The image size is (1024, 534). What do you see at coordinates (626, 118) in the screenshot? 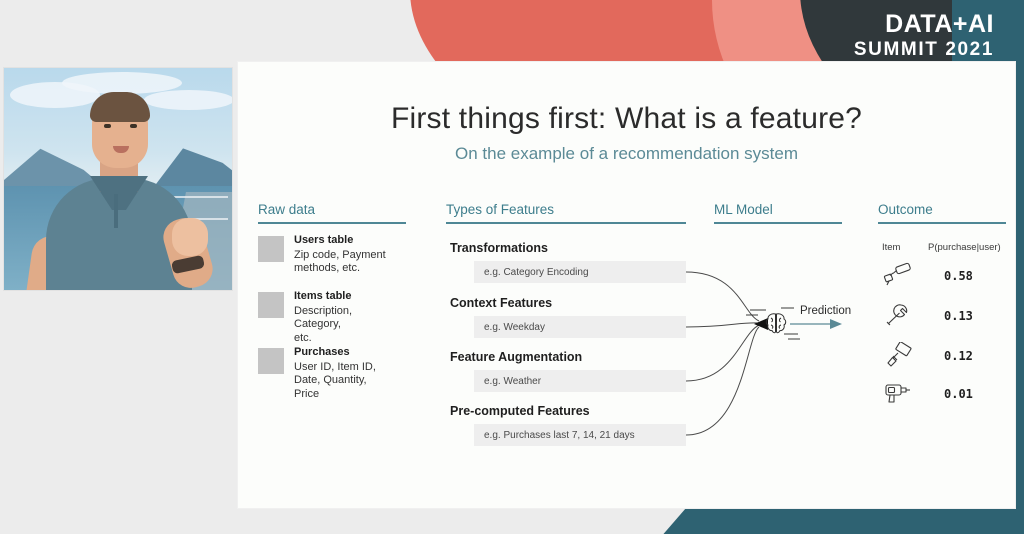
I see `slide-title: First things first: What is a feature?` at bounding box center [626, 118].